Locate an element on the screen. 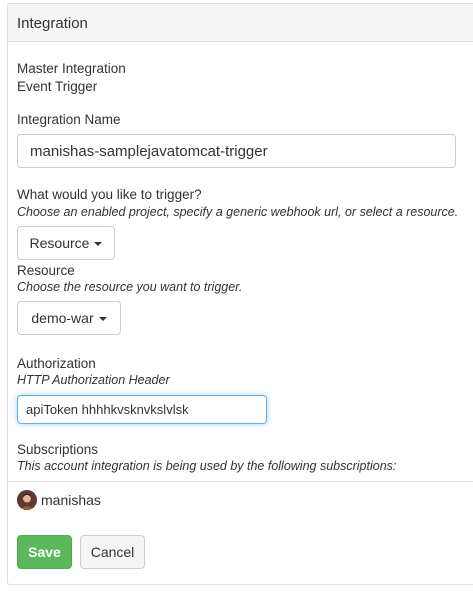 This screenshot has width=473, height=594. master-integration-value: Event Trigger is located at coordinates (57, 86).